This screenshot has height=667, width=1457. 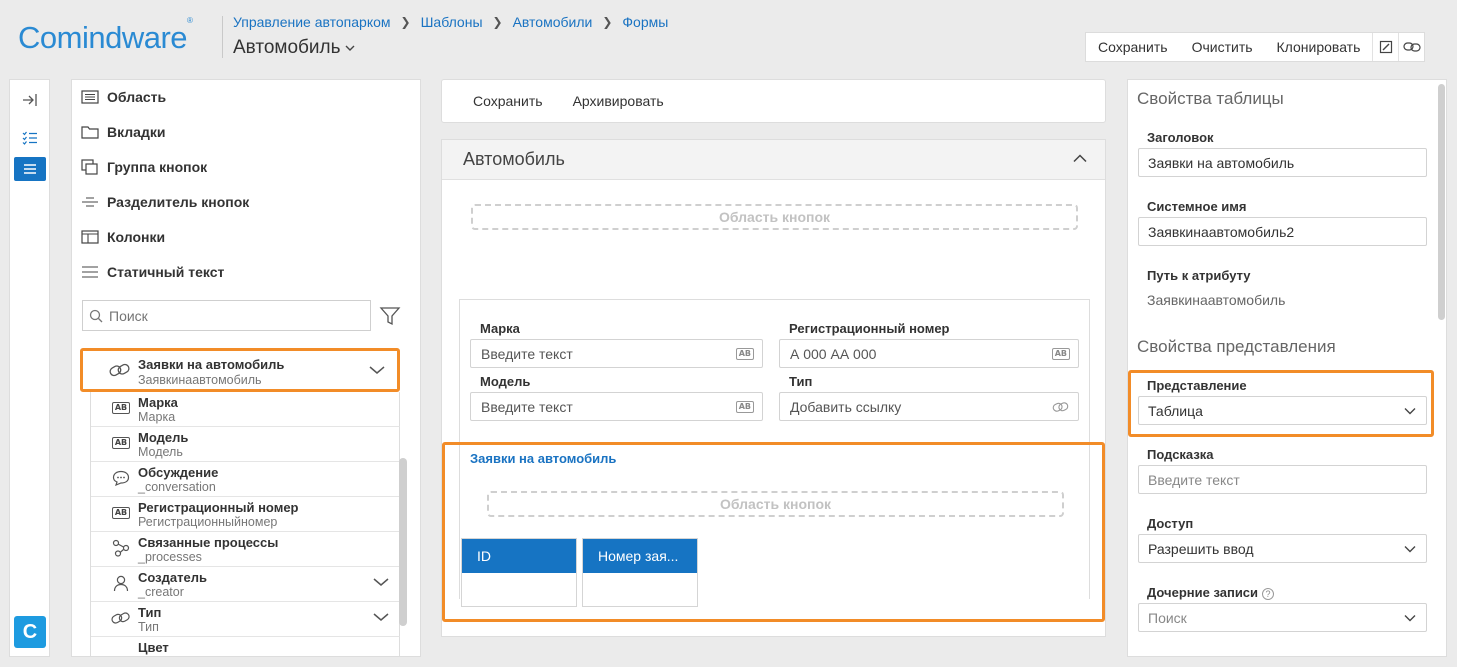 What do you see at coordinates (1210, 98) in the screenshot?
I see `table-properties-title: Свойства таблицы` at bounding box center [1210, 98].